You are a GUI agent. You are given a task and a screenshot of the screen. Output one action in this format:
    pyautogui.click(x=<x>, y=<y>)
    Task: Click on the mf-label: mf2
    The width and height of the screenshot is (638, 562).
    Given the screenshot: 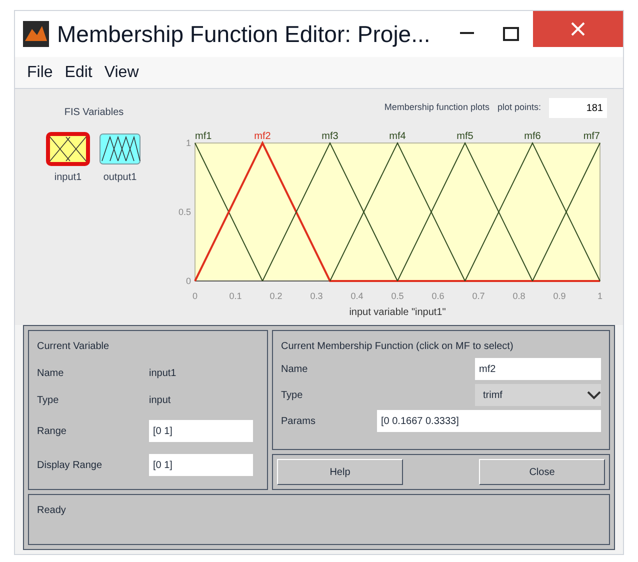 What is the action you would take?
    pyautogui.click(x=262, y=136)
    